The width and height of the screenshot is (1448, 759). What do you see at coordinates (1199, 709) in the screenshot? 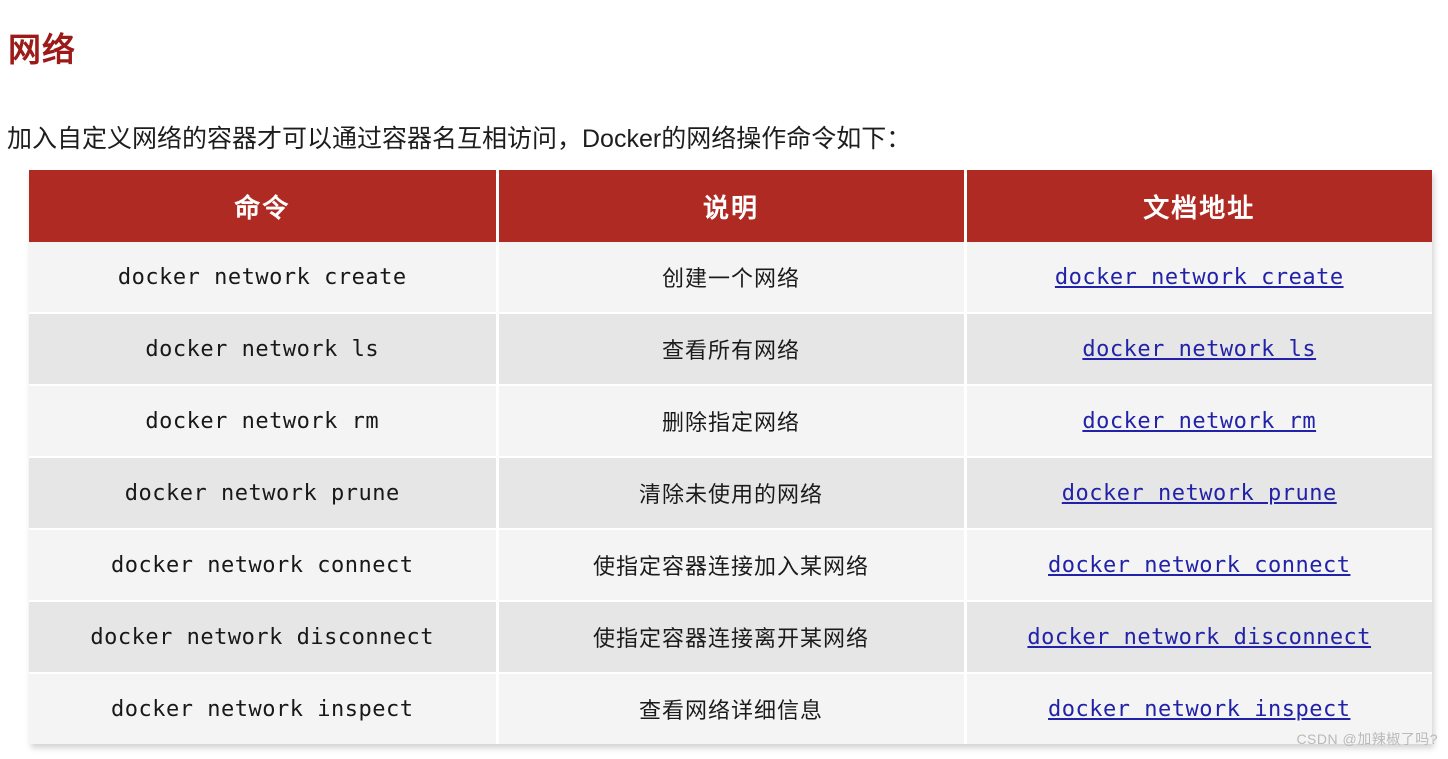
I see `doc-link: docker network inspect` at bounding box center [1199, 709].